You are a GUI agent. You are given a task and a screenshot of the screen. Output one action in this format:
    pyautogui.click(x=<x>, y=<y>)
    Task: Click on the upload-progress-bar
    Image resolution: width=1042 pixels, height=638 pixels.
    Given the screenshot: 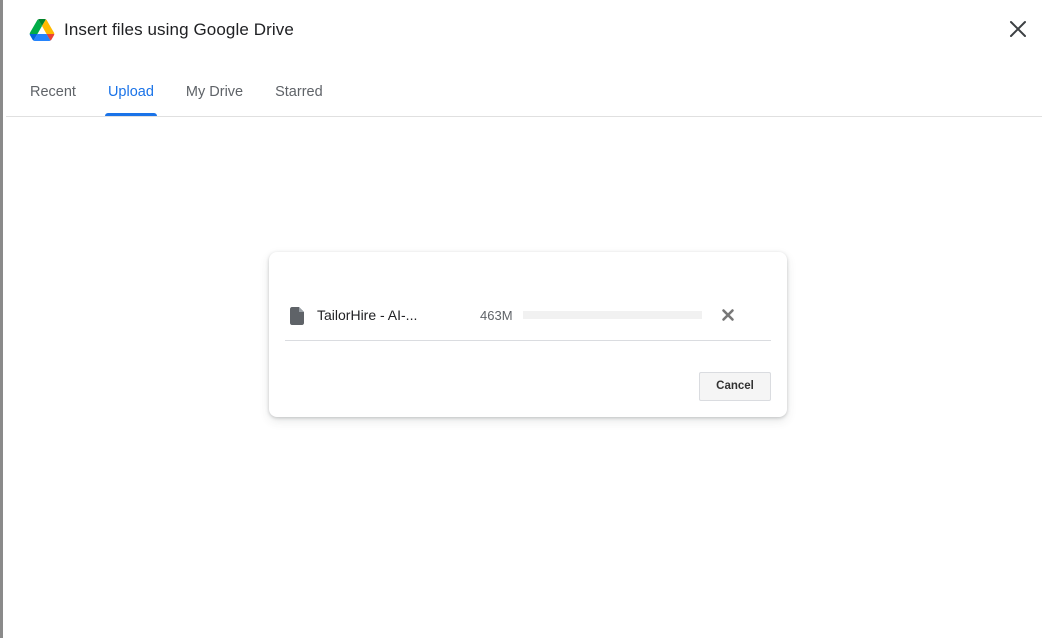 What is the action you would take?
    pyautogui.click(x=612, y=315)
    